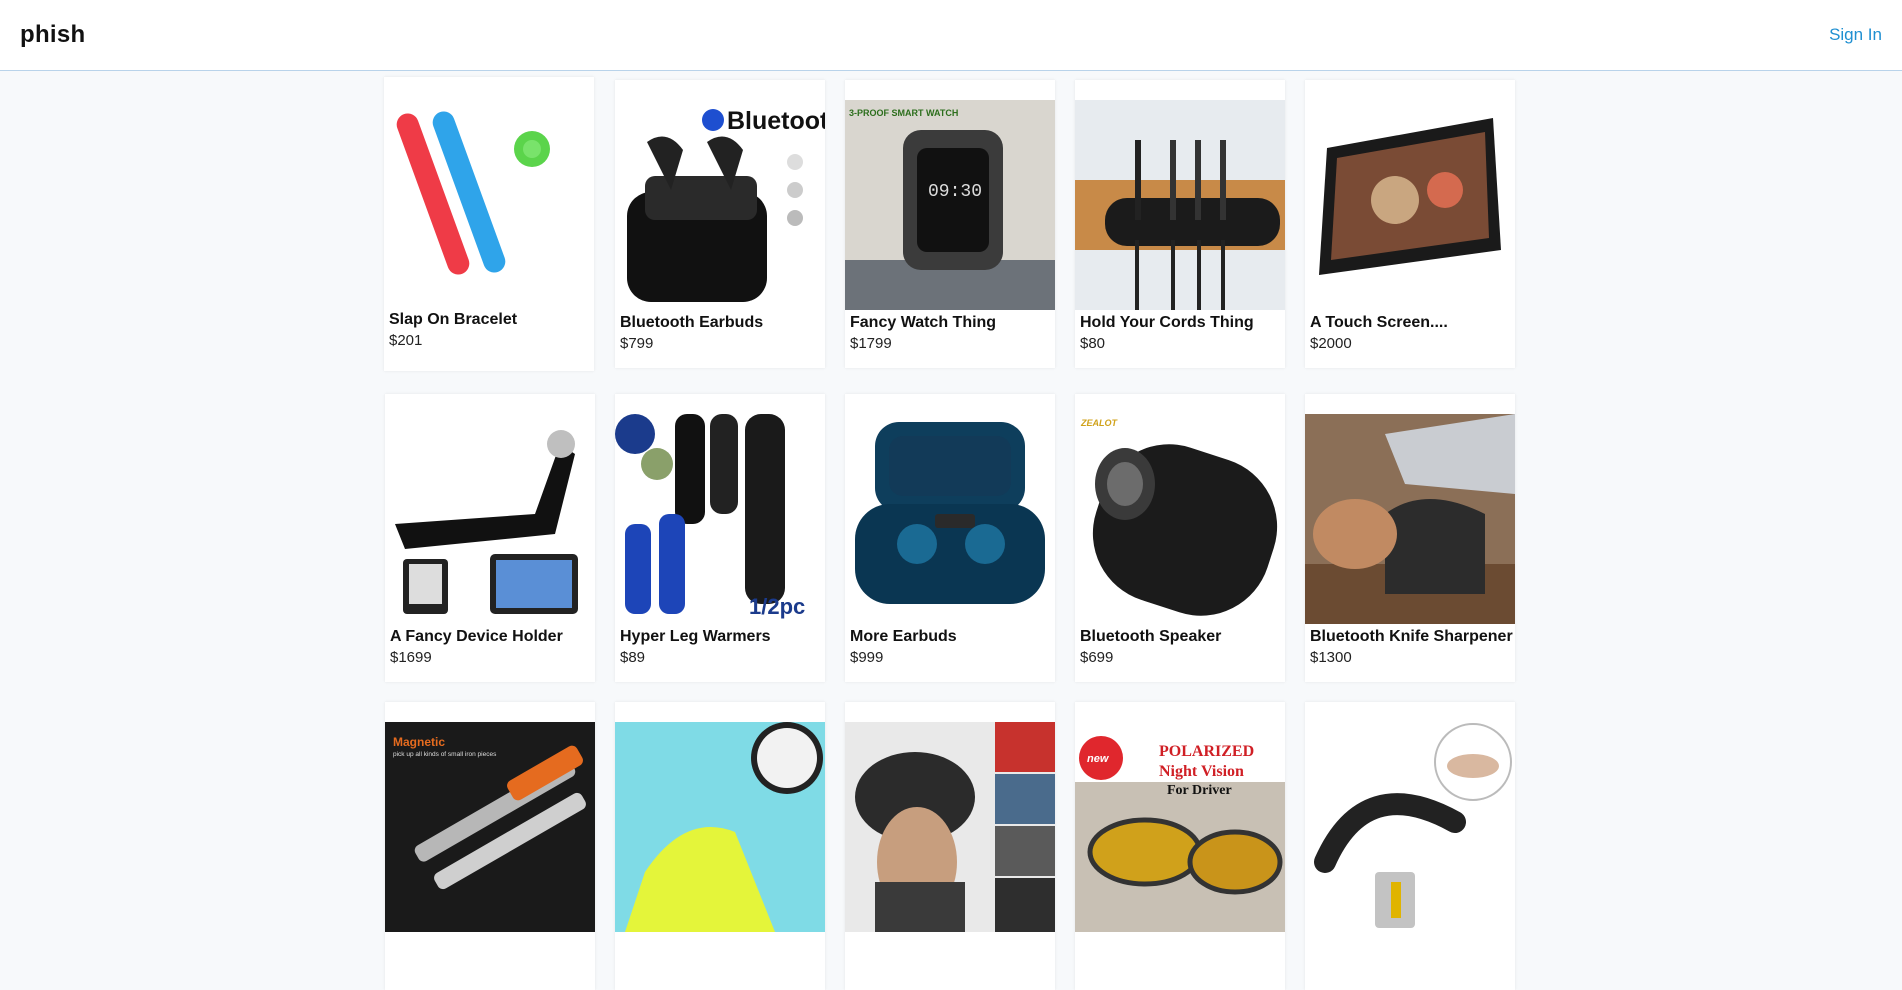  Describe the element at coordinates (923, 323) in the screenshot. I see `product-name: Fancy Watch Thing` at that location.